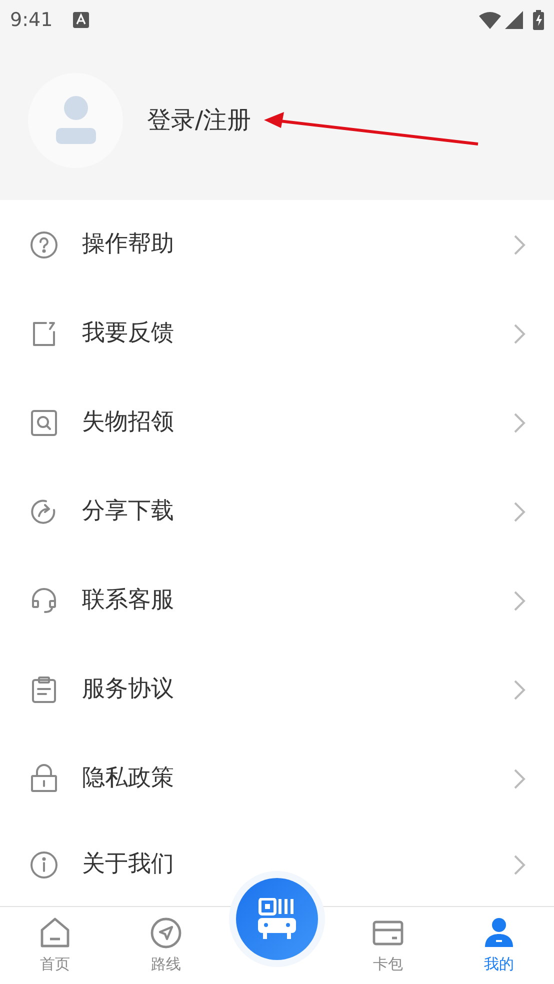  What do you see at coordinates (128, 422) in the screenshot?
I see `menu-item: 失物招领` at bounding box center [128, 422].